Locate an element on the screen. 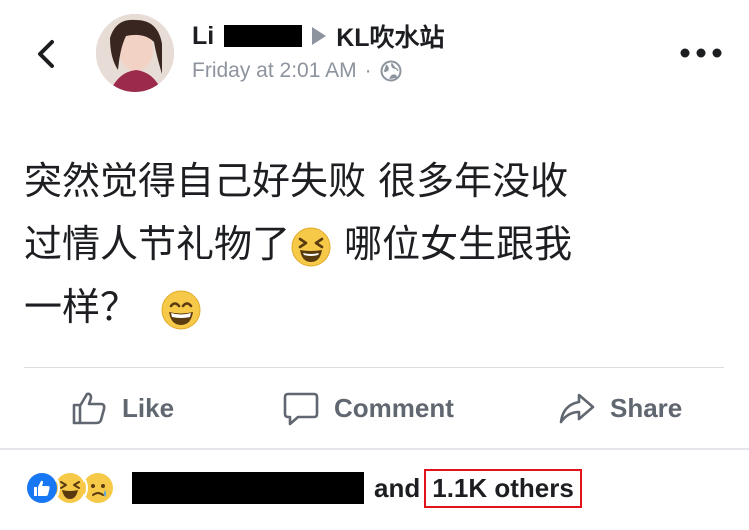 This screenshot has height=530, width=749. comment-label: Comment is located at coordinates (394, 407).